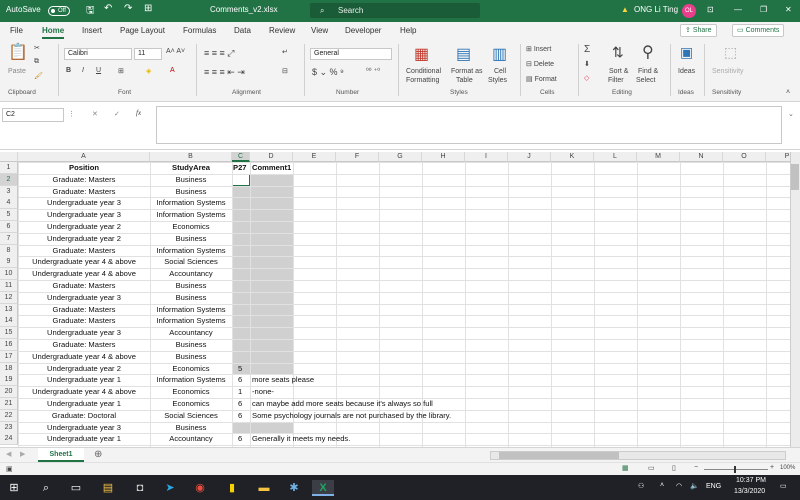  What do you see at coordinates (464, 80) in the screenshot?
I see `table-label: Table` at bounding box center [464, 80].